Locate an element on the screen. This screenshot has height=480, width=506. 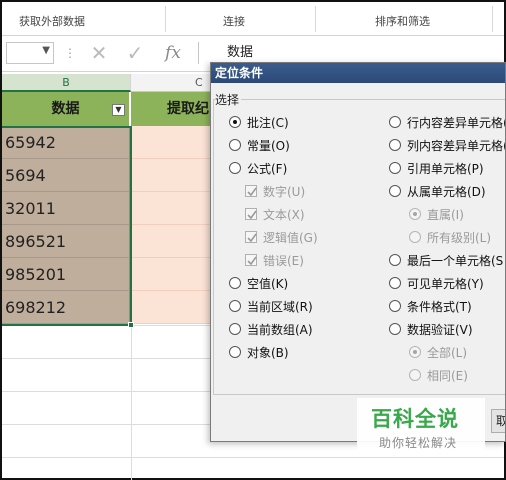
watermark-title: 百科全说 is located at coordinates (415, 419).